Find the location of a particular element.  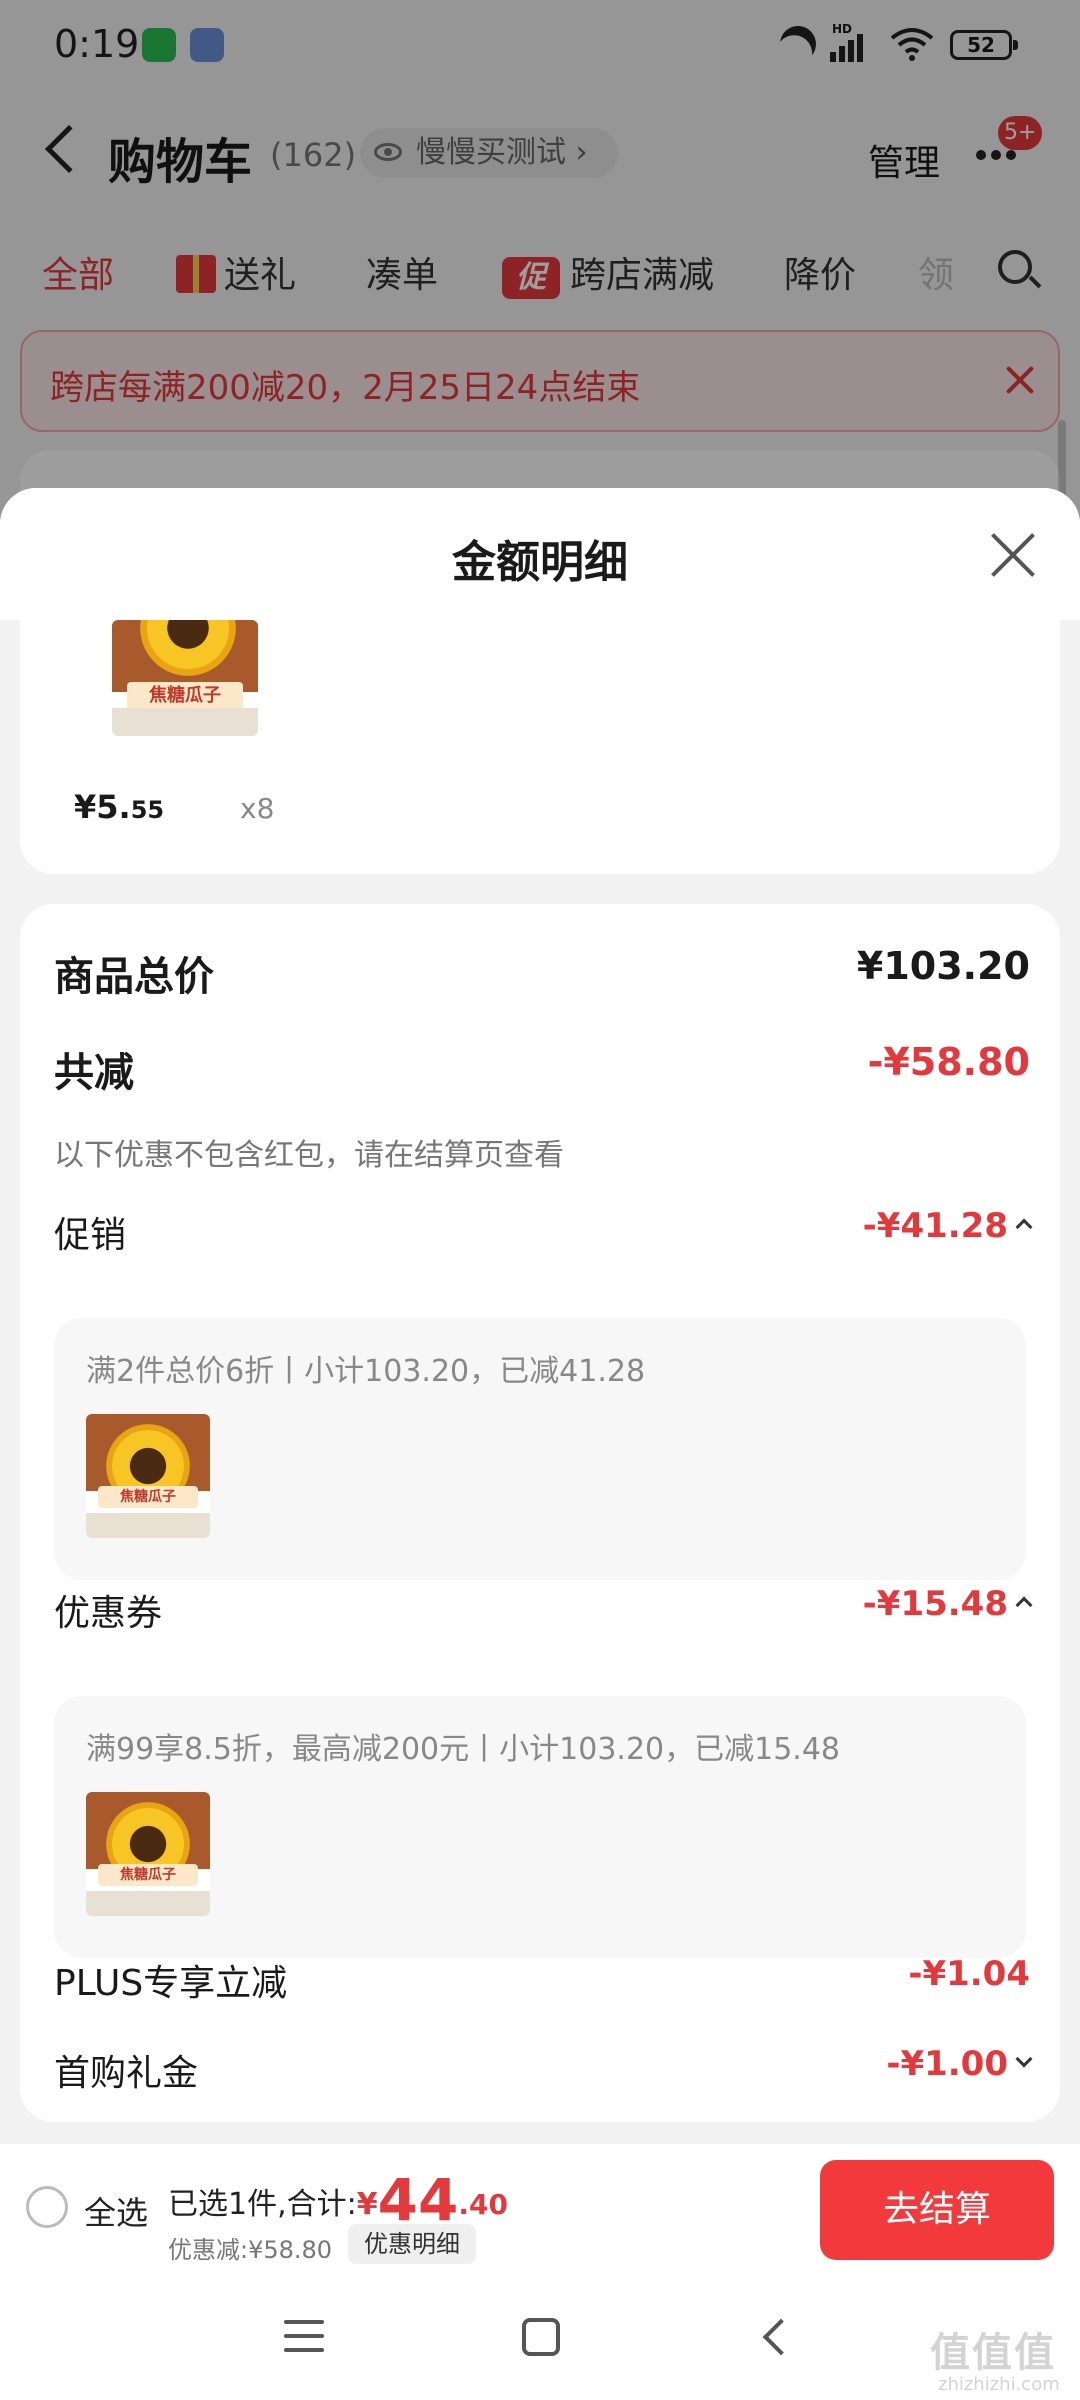

item-price-int: ¥5. is located at coordinates (102, 807).